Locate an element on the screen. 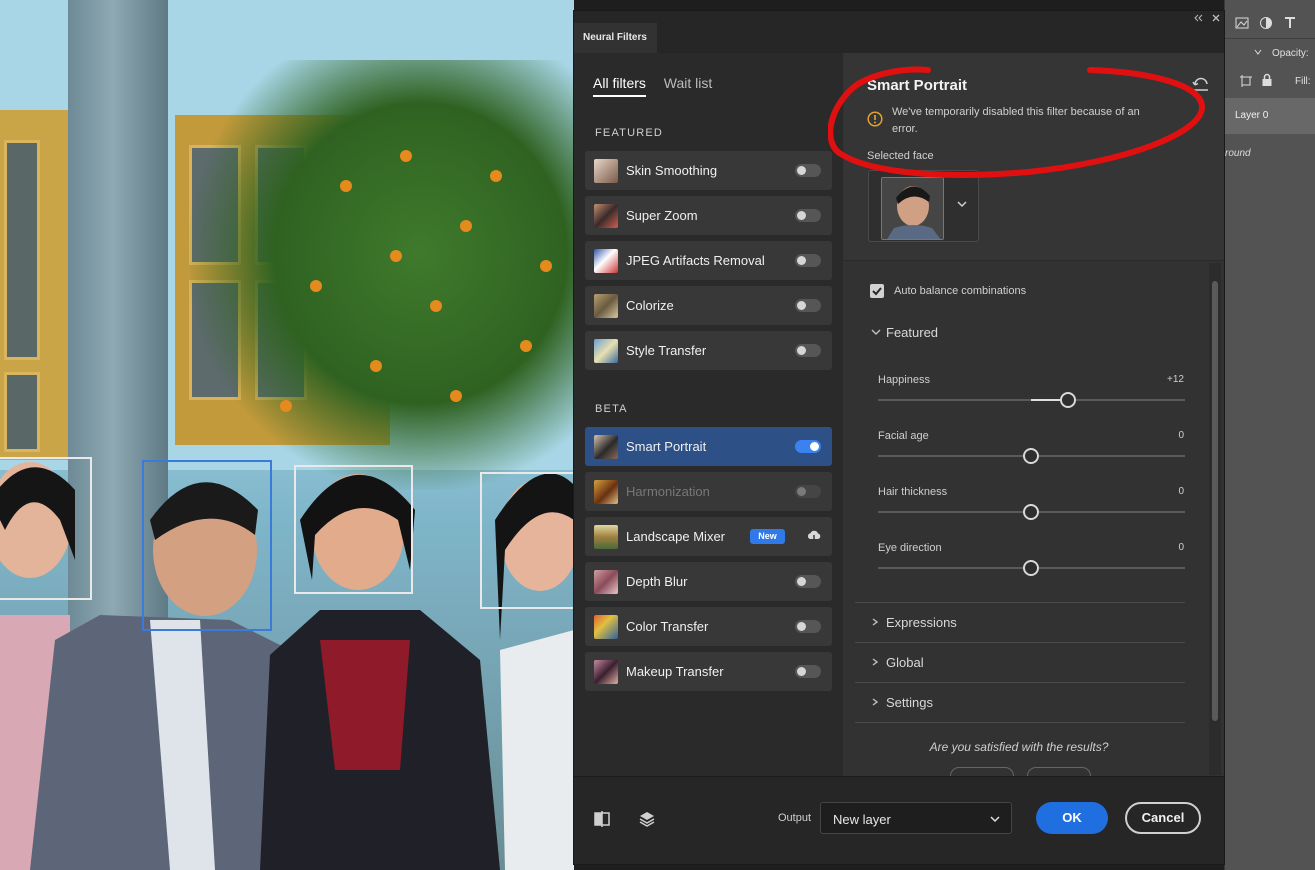 The width and height of the screenshot is (1315, 870). output-select: New layer is located at coordinates (916, 818).